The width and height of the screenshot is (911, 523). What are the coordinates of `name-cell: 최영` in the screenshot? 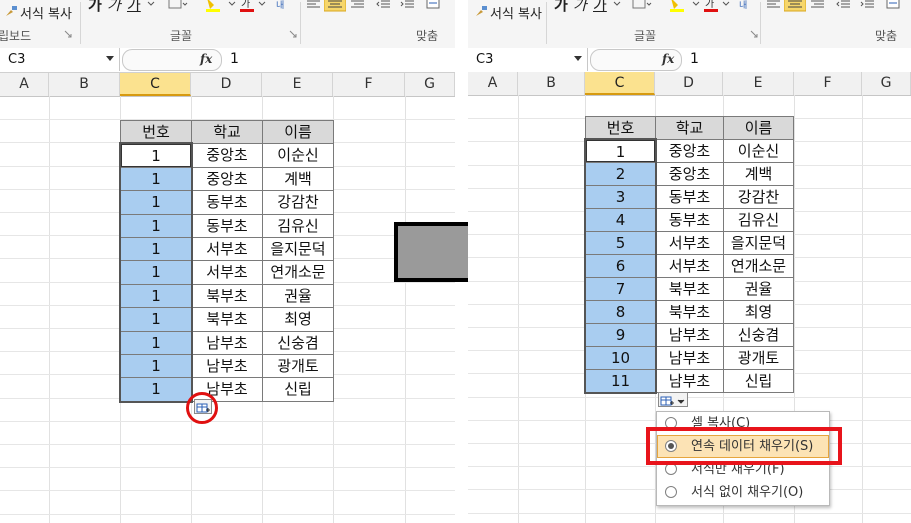 It's located at (298, 319).